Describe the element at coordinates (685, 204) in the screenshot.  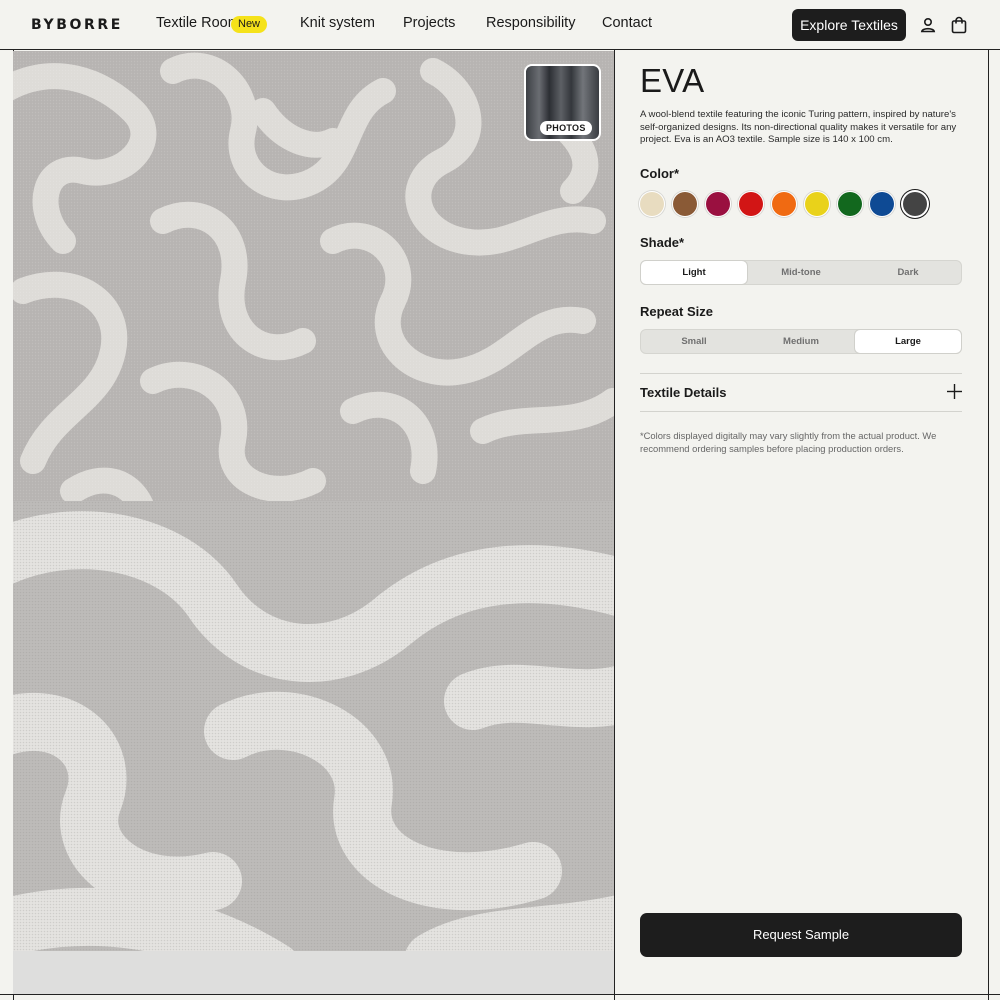
I see `color-swatch-brown` at that location.